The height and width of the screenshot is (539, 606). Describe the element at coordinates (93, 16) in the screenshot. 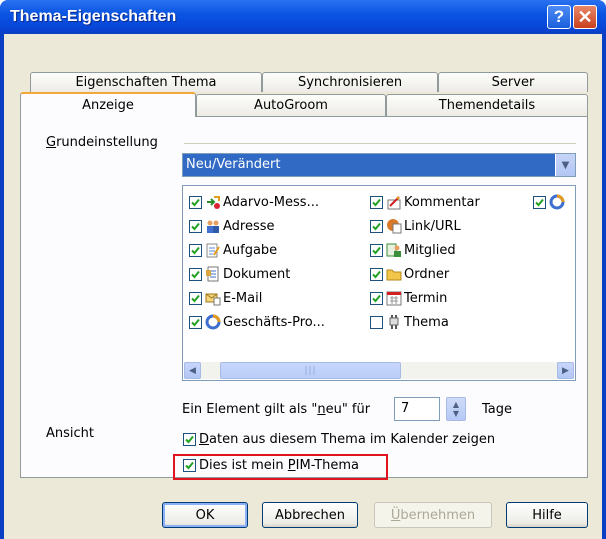

I see `window-title: Thema-Eigenschaften` at that location.